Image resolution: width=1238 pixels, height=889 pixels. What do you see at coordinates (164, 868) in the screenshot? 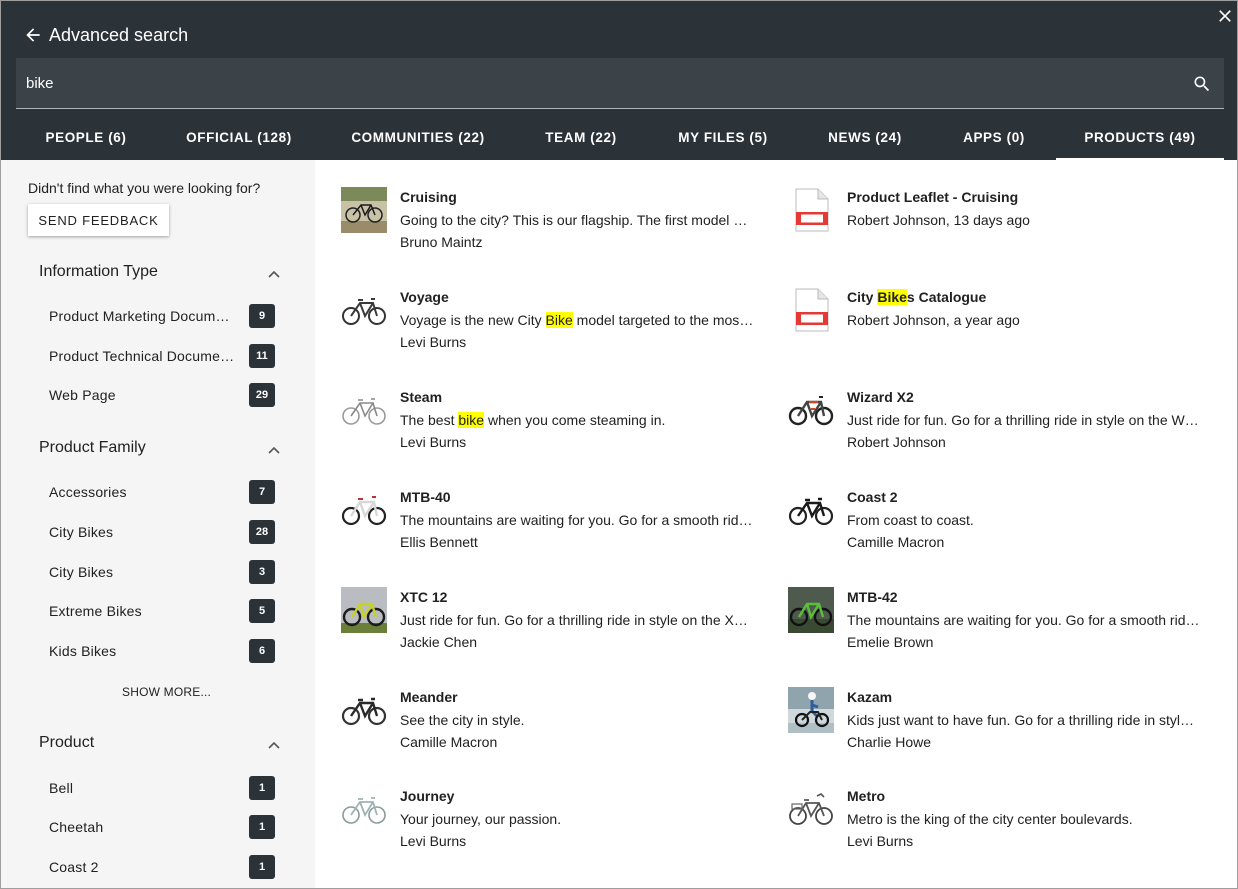
I see `facet-item: Coast 2 1` at bounding box center [164, 868].